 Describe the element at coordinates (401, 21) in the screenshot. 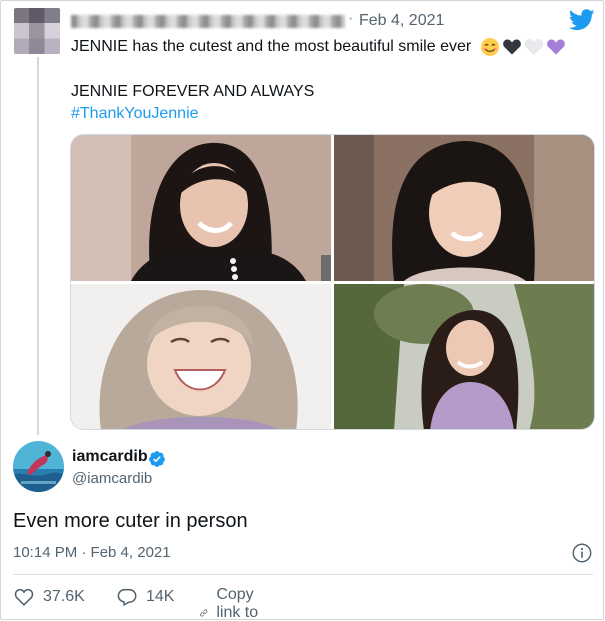

I see `parent-tweet-date: Feb 4, 2021` at that location.